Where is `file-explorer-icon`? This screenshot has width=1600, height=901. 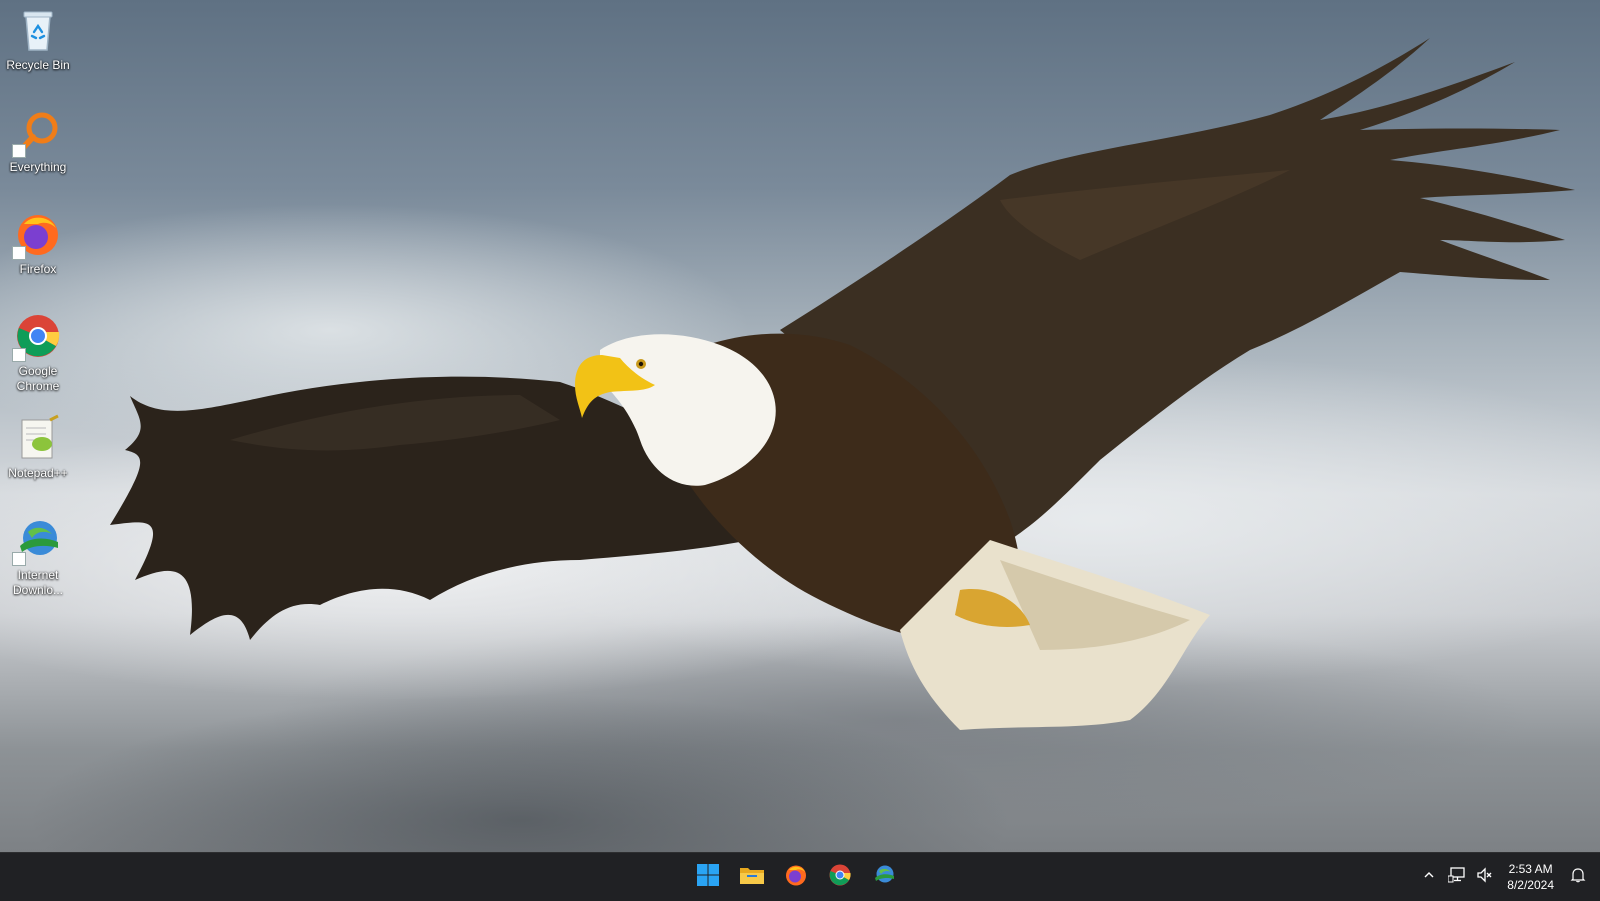
file-explorer-icon is located at coordinates (752, 877).